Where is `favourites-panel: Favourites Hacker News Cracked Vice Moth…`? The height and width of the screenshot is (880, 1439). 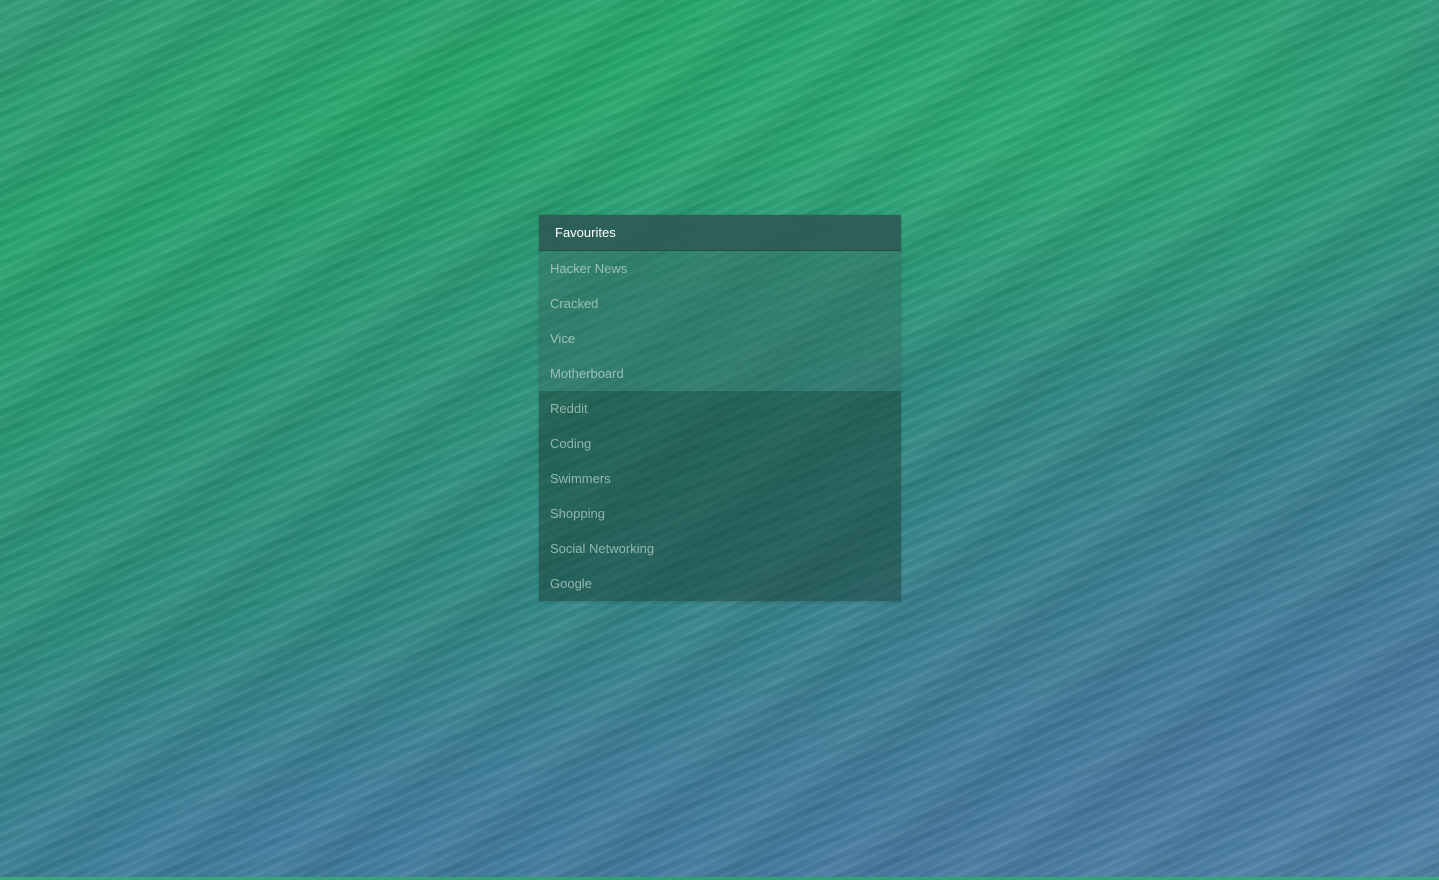 favourites-panel: Favourites Hacker News Cracked Vice Moth… is located at coordinates (720, 408).